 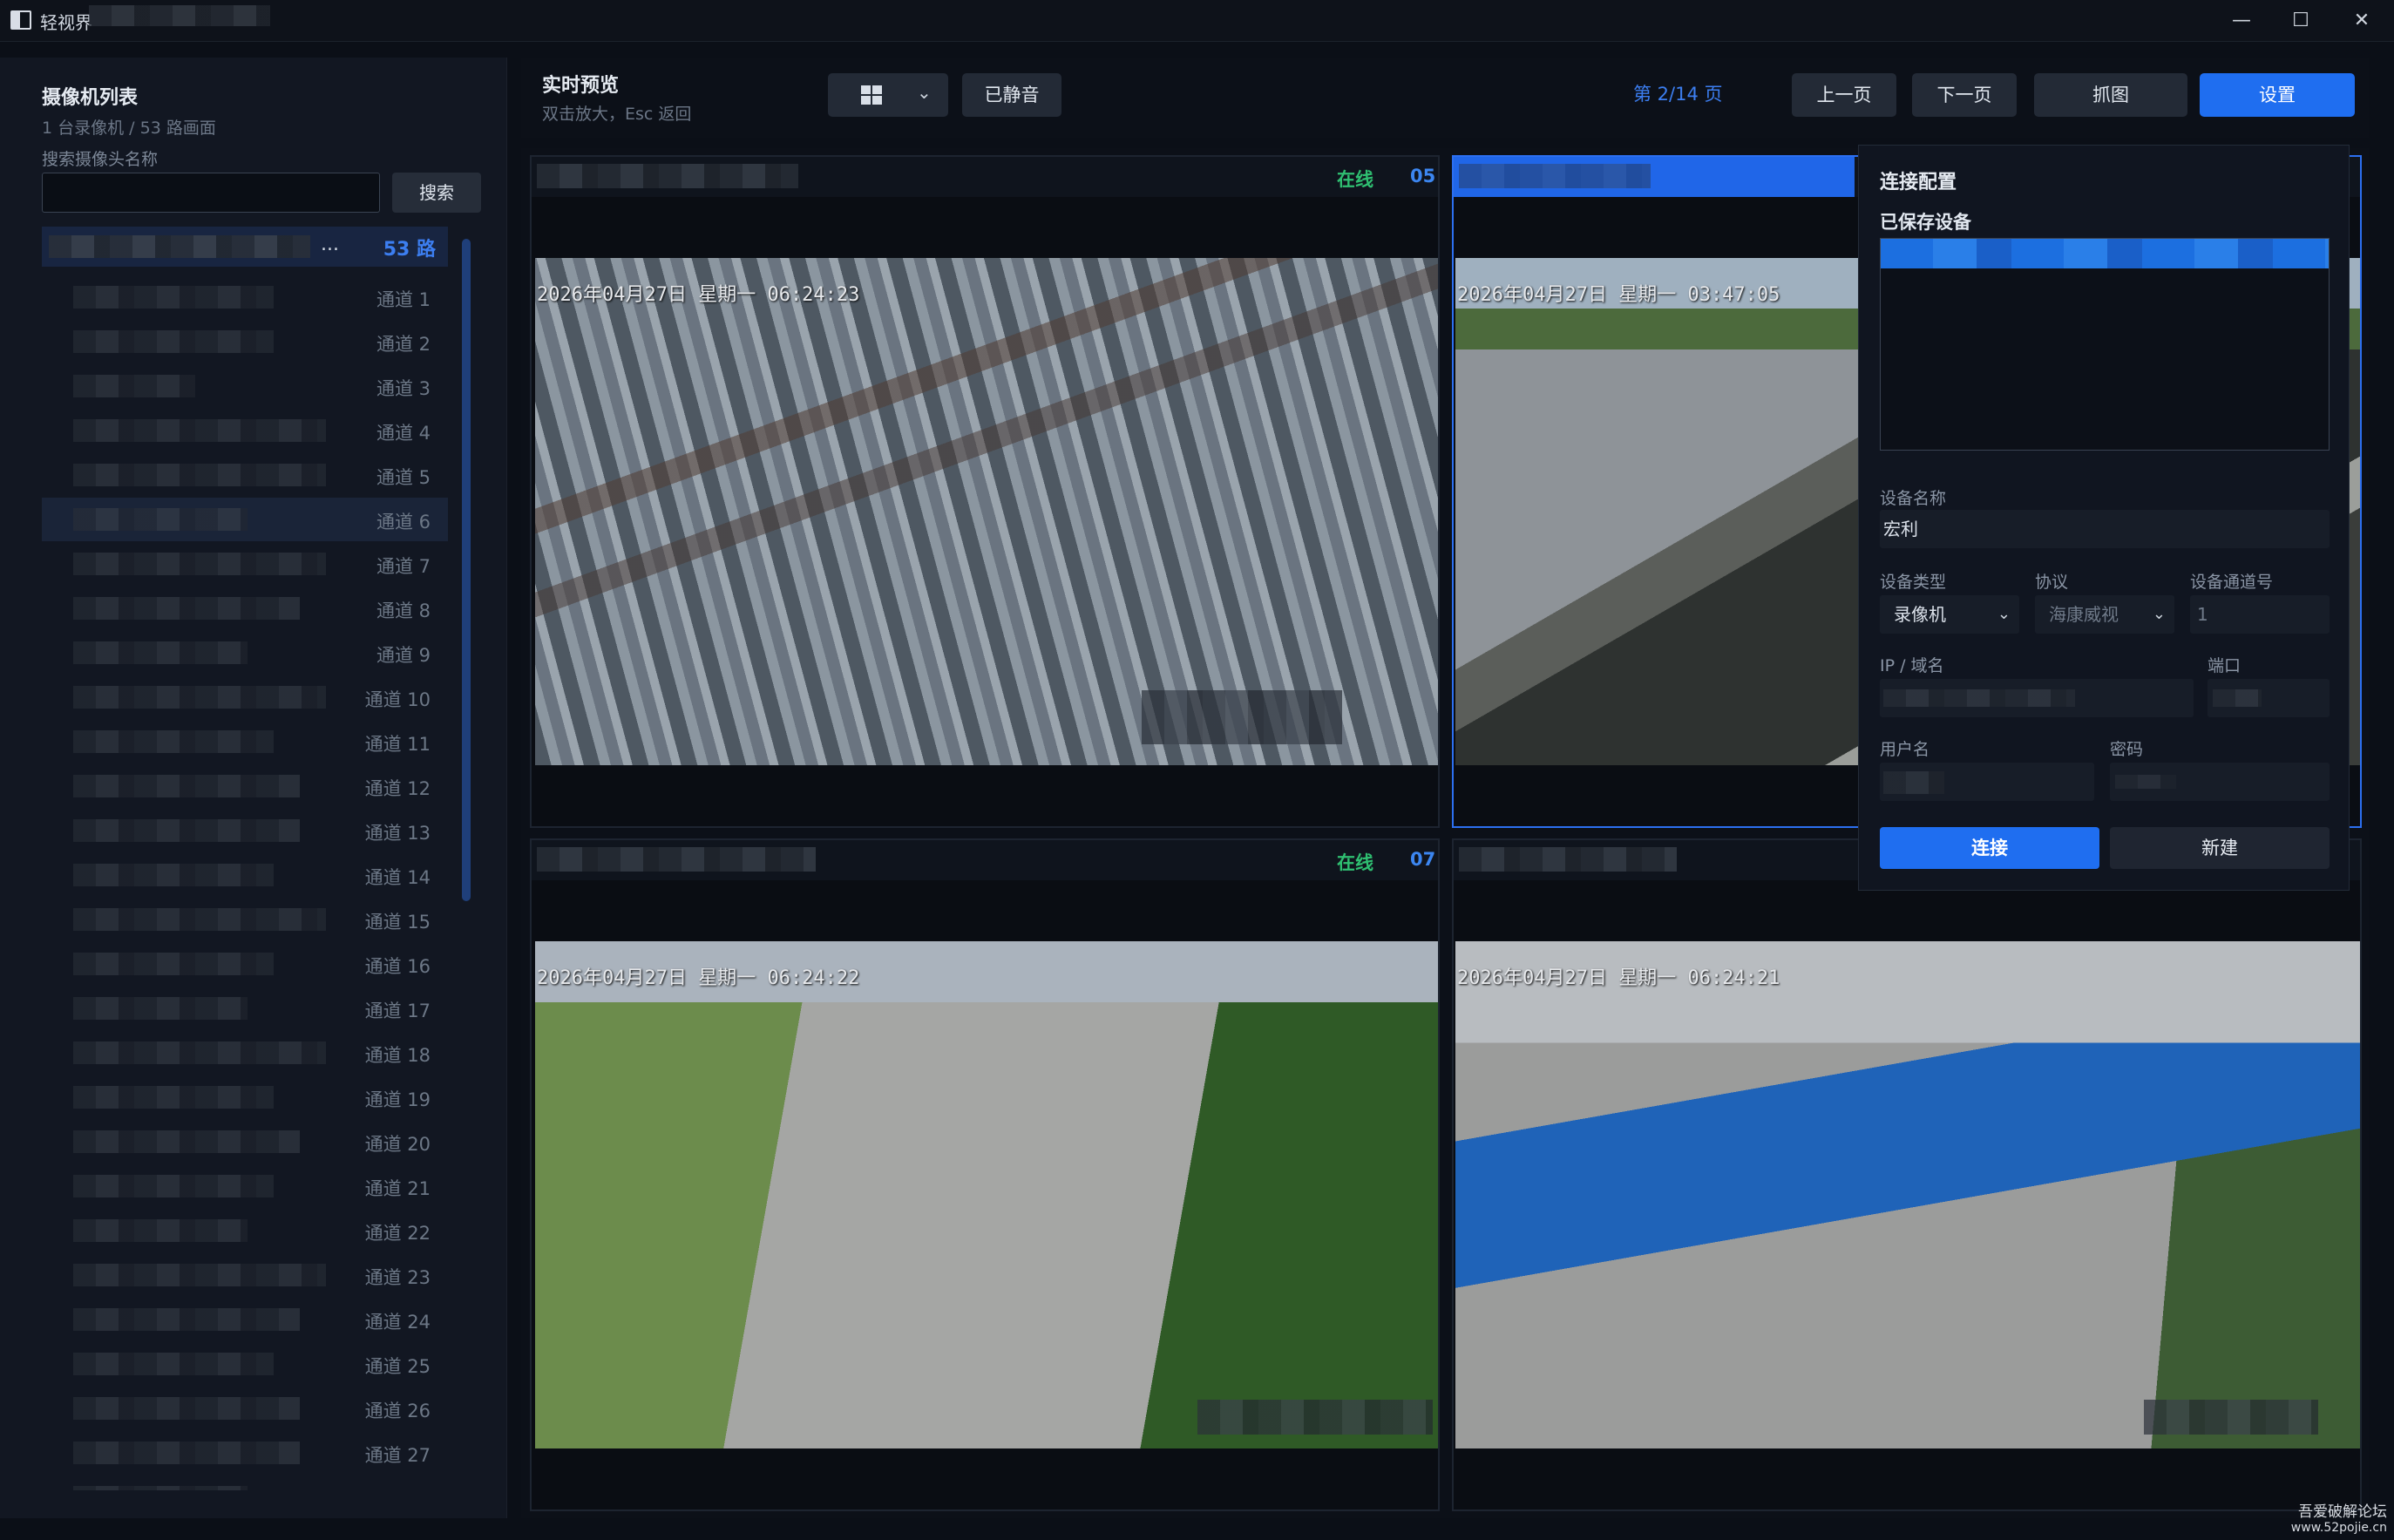 What do you see at coordinates (2105, 529) in the screenshot?
I see `device-name-field: 宏利` at bounding box center [2105, 529].